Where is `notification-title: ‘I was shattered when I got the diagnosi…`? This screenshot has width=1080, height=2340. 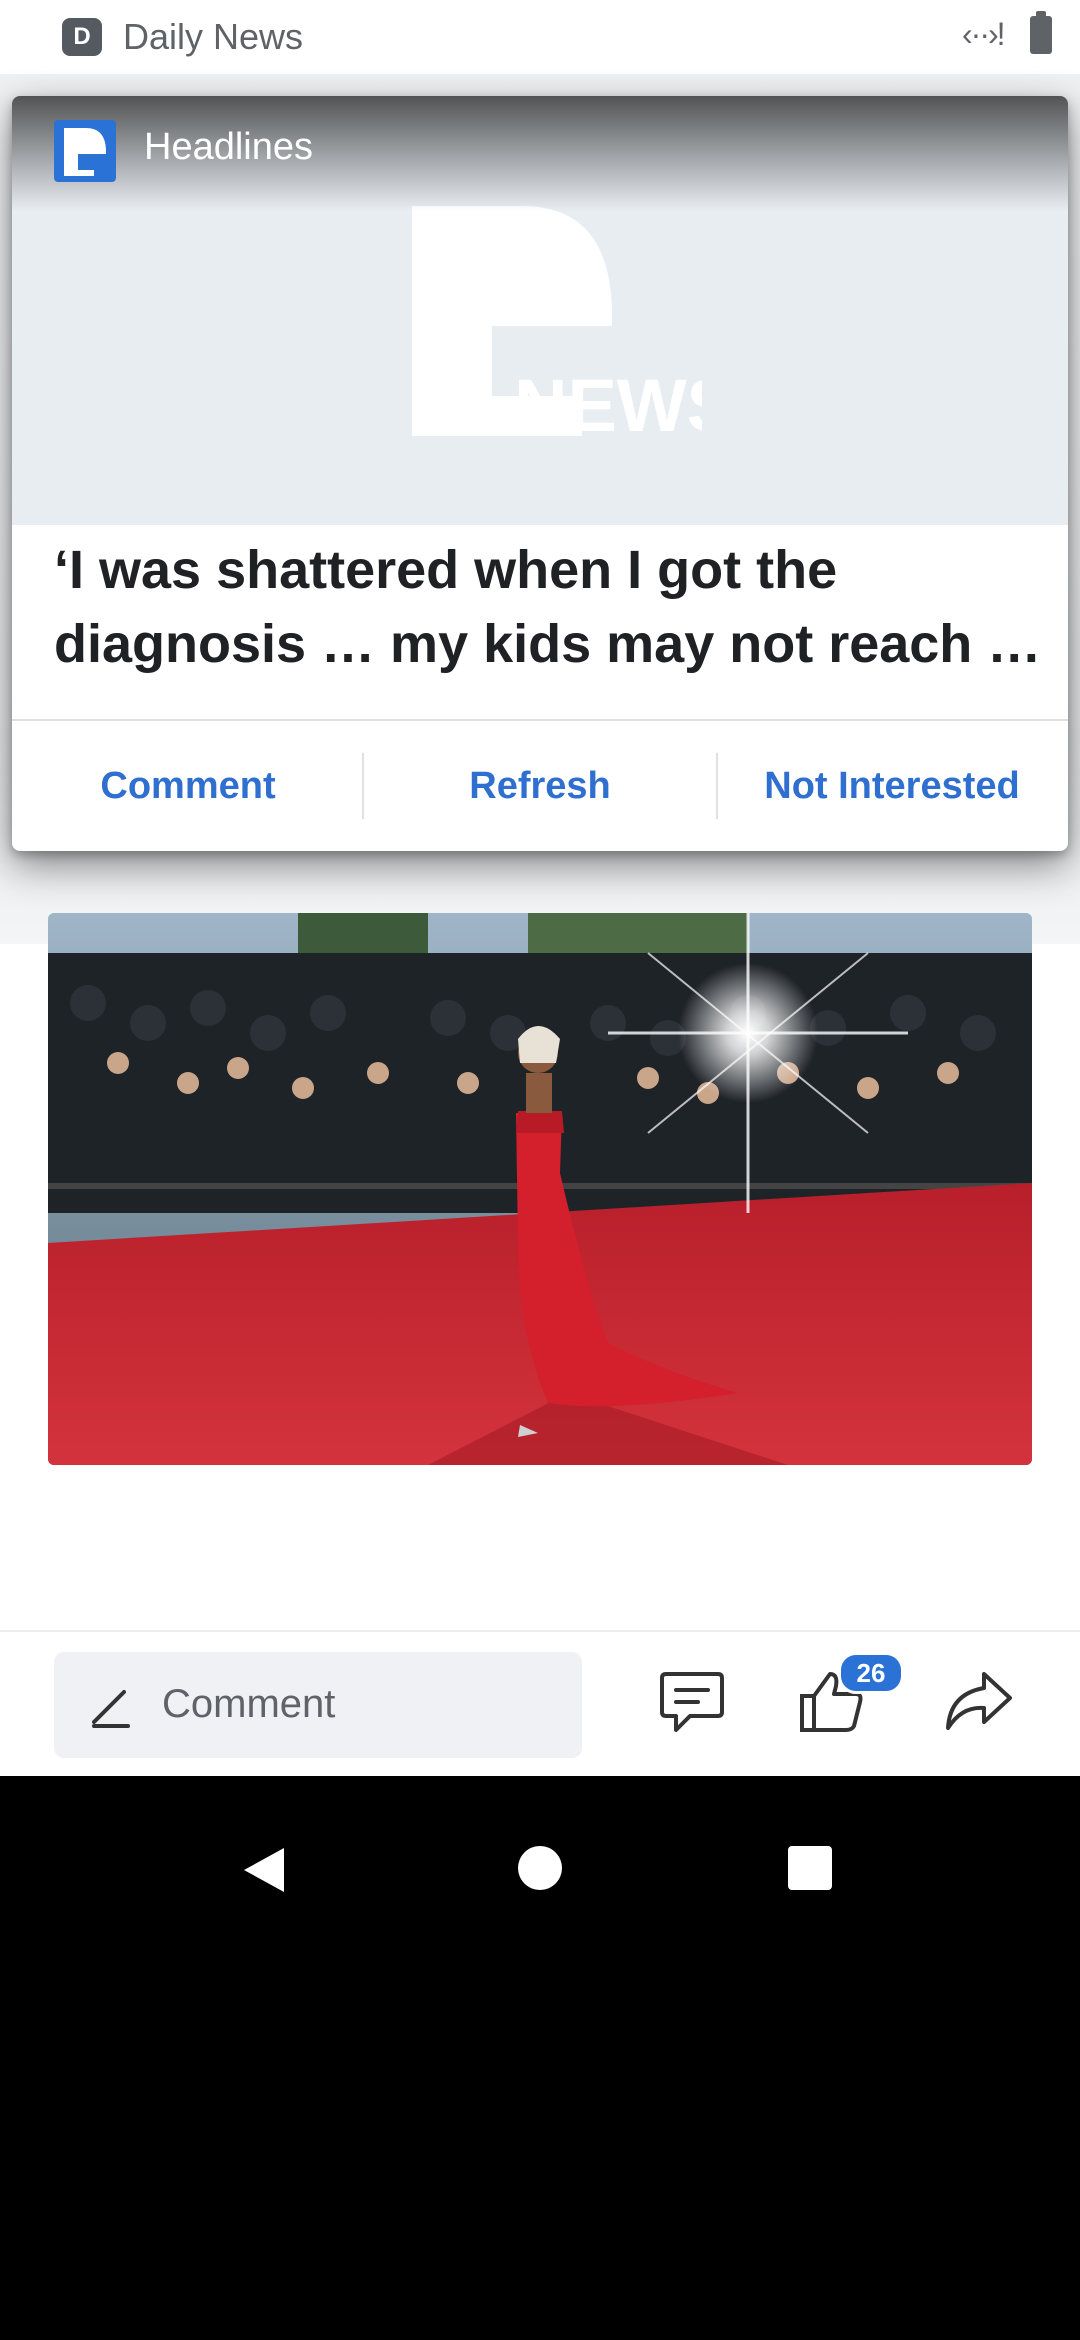
notification-title: ‘I was shattered when I got the diagnosi… is located at coordinates (549, 607).